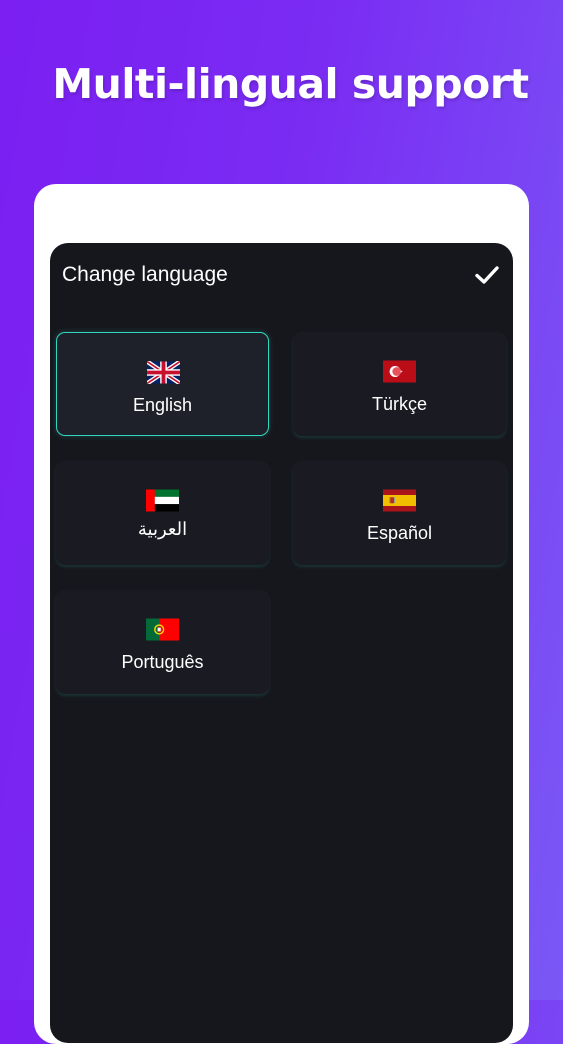 The width and height of the screenshot is (563, 1044). Describe the element at coordinates (399, 513) in the screenshot. I see `language-option-spanish: Español` at that location.